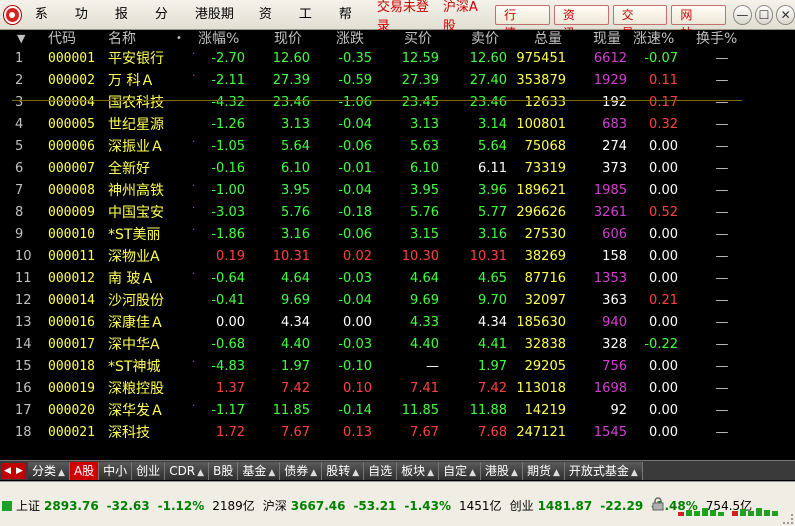  I want to click on change-speed: 0.00, so click(663, 256).